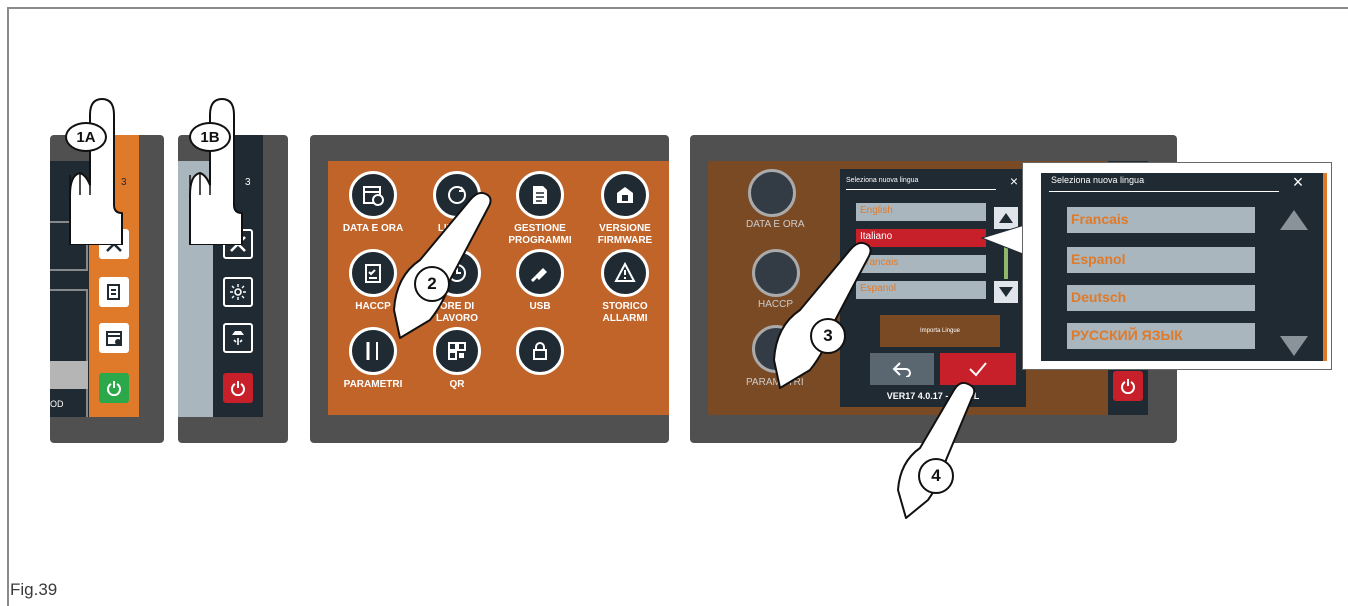 The height and width of the screenshot is (606, 1348). I want to click on import-languages-button: Importa Lingue, so click(940, 331).